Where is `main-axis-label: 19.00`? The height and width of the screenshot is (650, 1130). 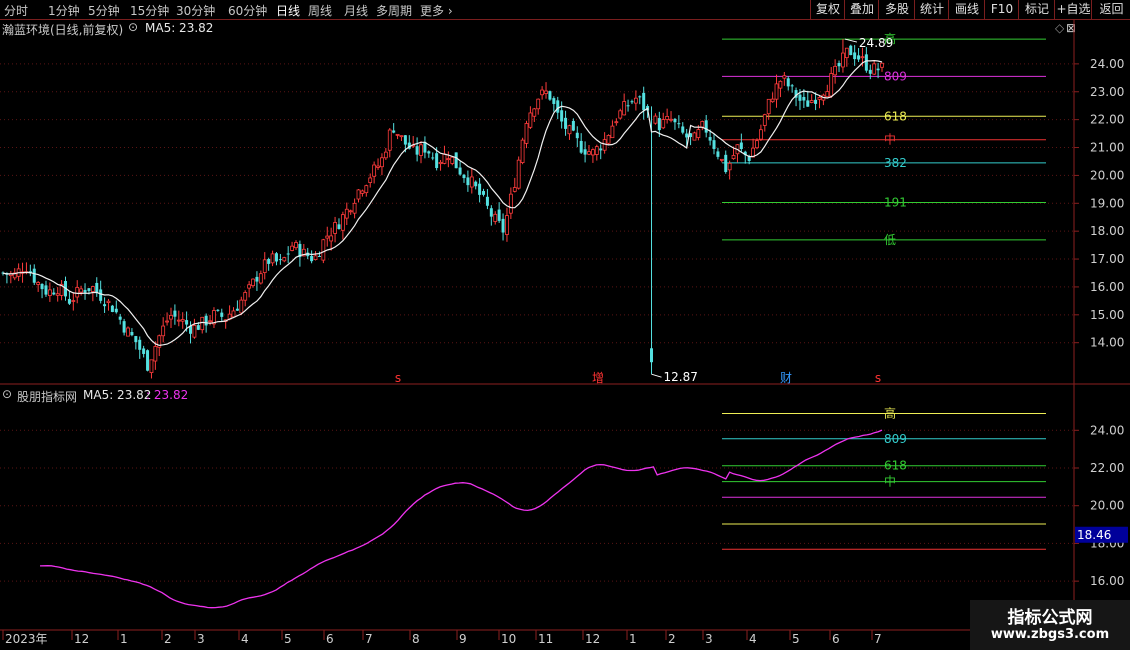
main-axis-label: 19.00 is located at coordinates (1107, 203).